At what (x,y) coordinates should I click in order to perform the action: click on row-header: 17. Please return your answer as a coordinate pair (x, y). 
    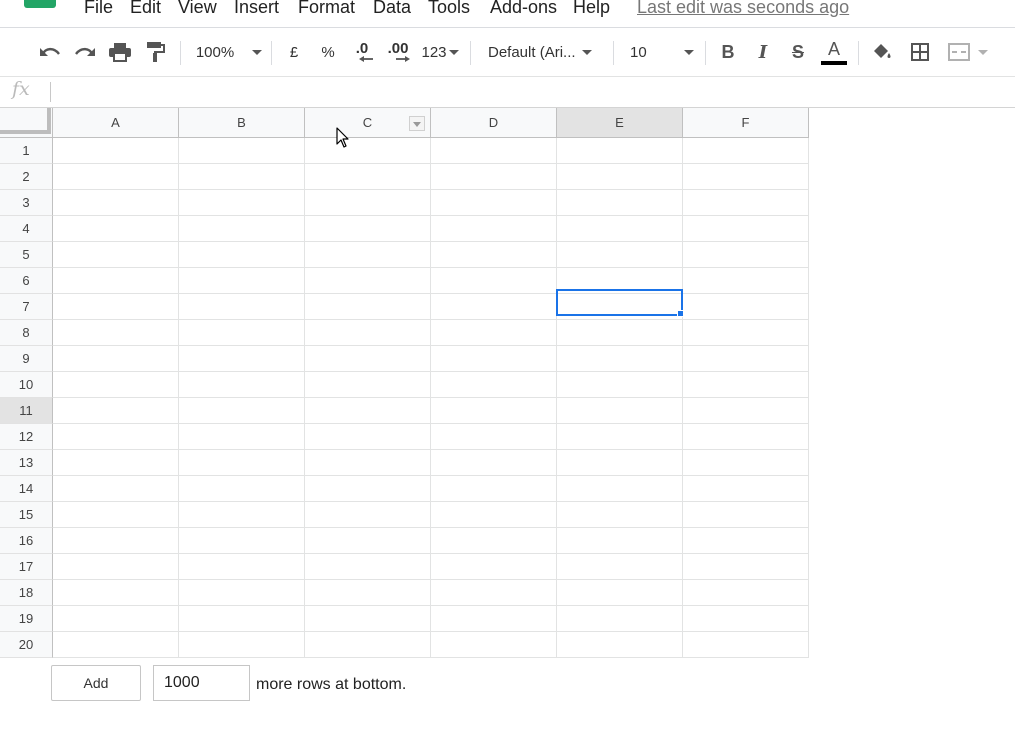
    Looking at the image, I should click on (26, 567).